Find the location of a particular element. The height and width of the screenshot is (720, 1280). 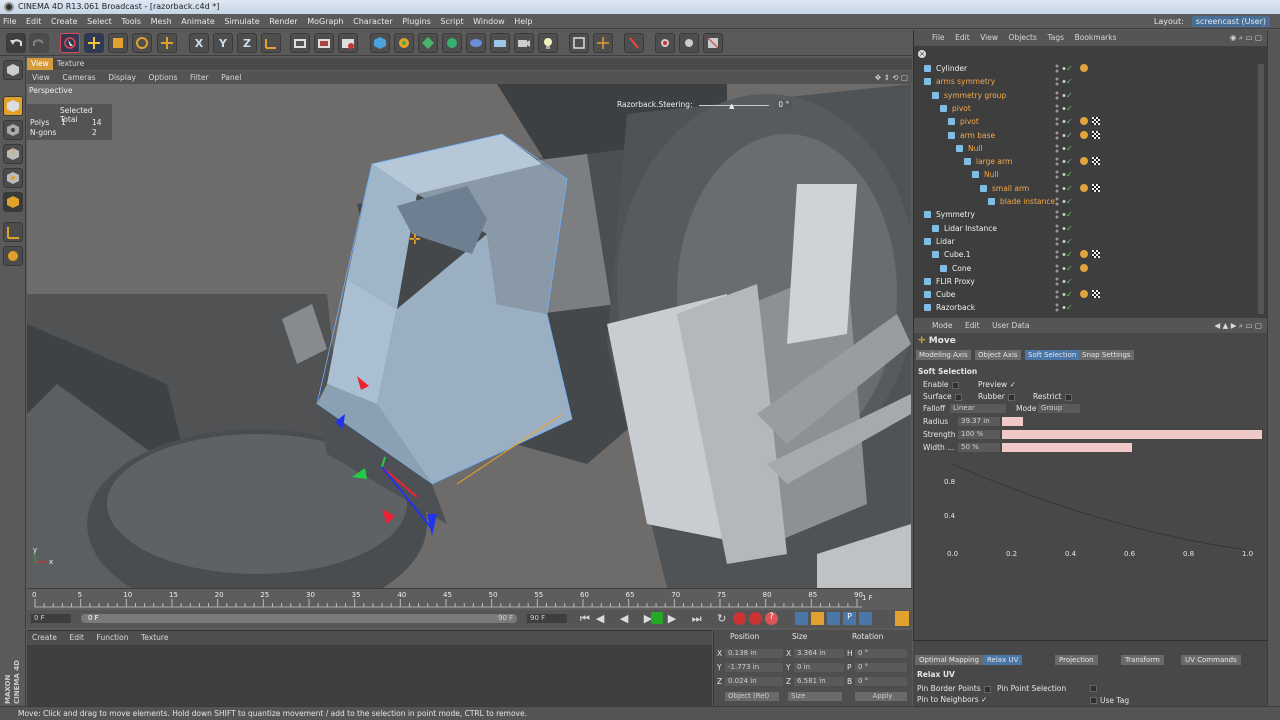

attr-nav-icons: ◀ ▲ ▶ ⌕ ▭ ▢ is located at coordinates (1238, 325).